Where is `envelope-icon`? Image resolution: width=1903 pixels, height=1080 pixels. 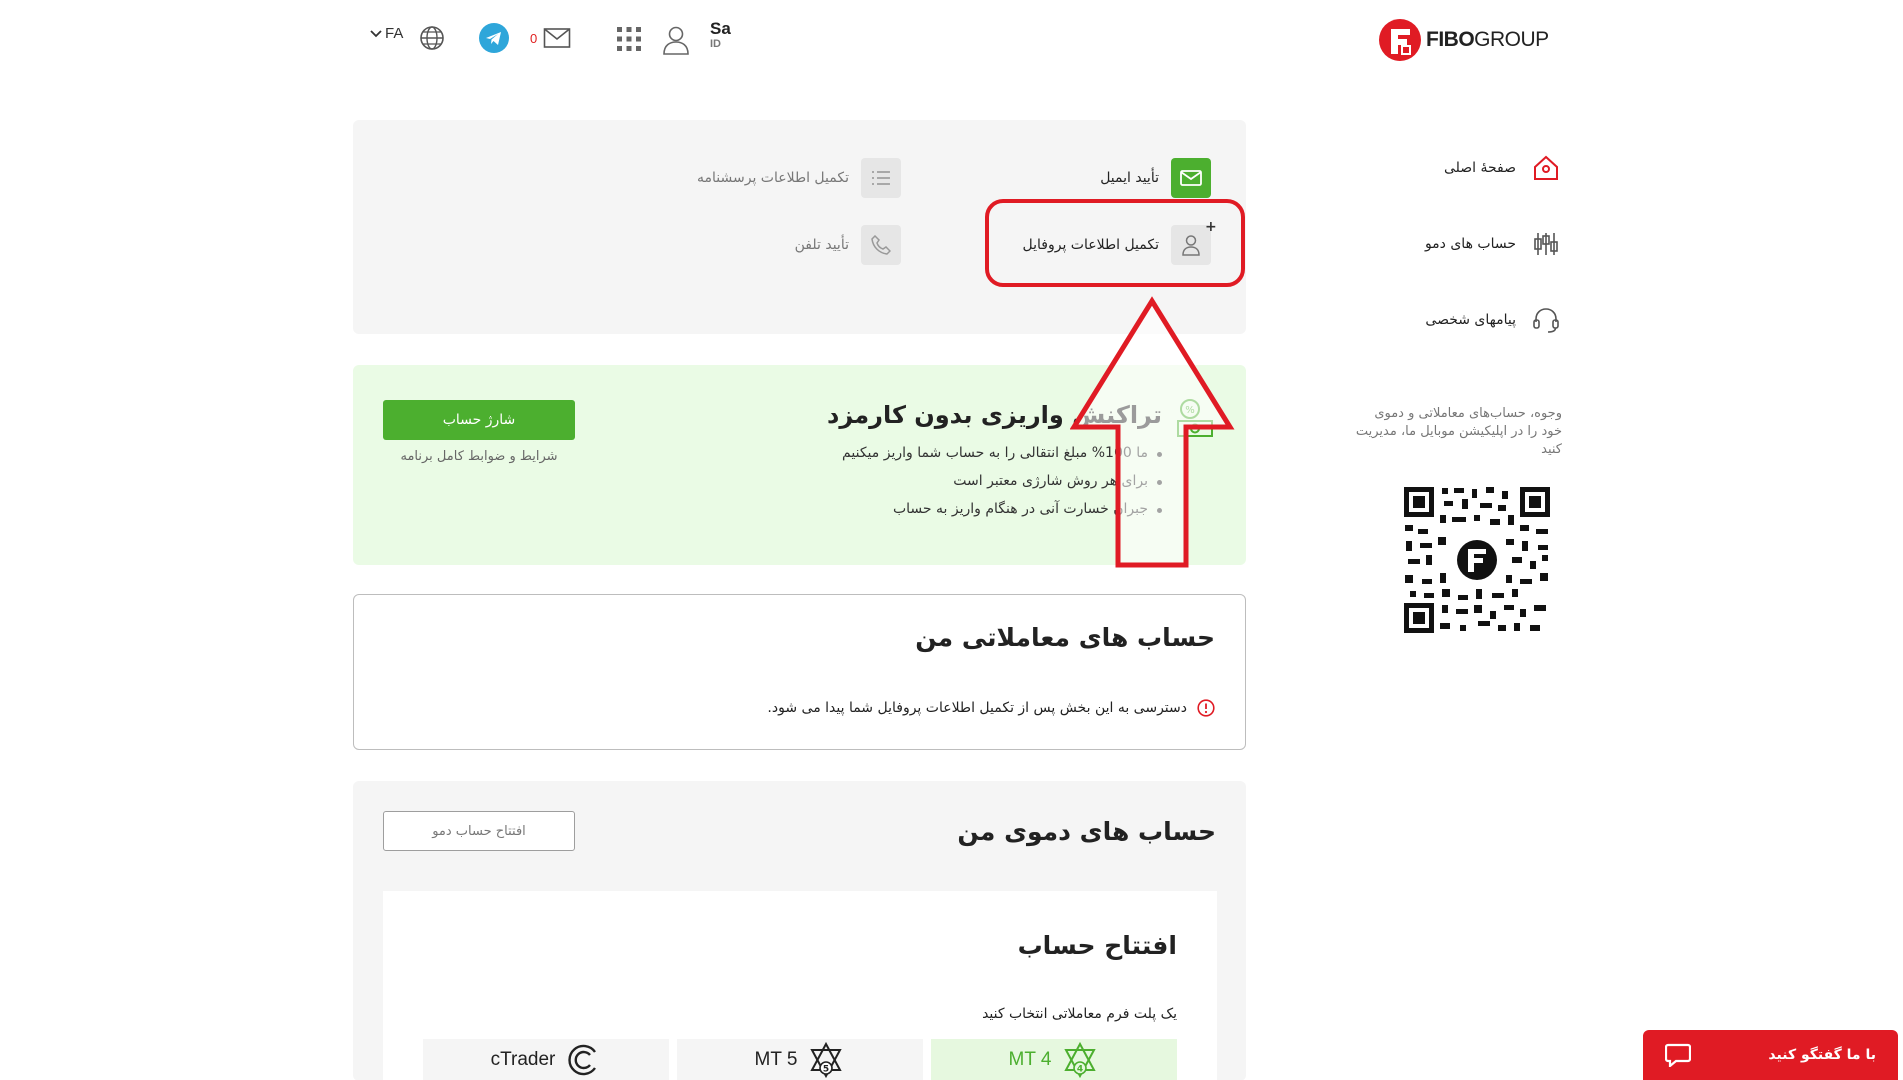
envelope-icon is located at coordinates (1191, 178).